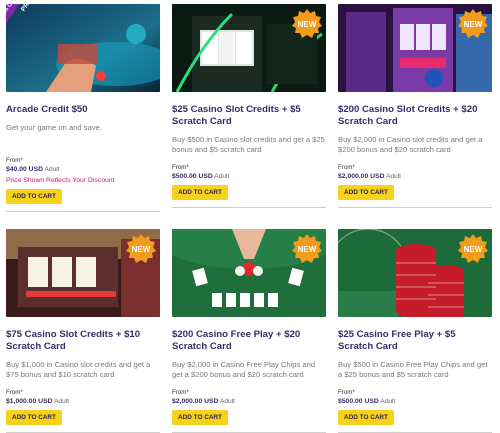  What do you see at coordinates (83, 169) in the screenshot?
I see `product-price: $40.00 USD Adult` at bounding box center [83, 169].